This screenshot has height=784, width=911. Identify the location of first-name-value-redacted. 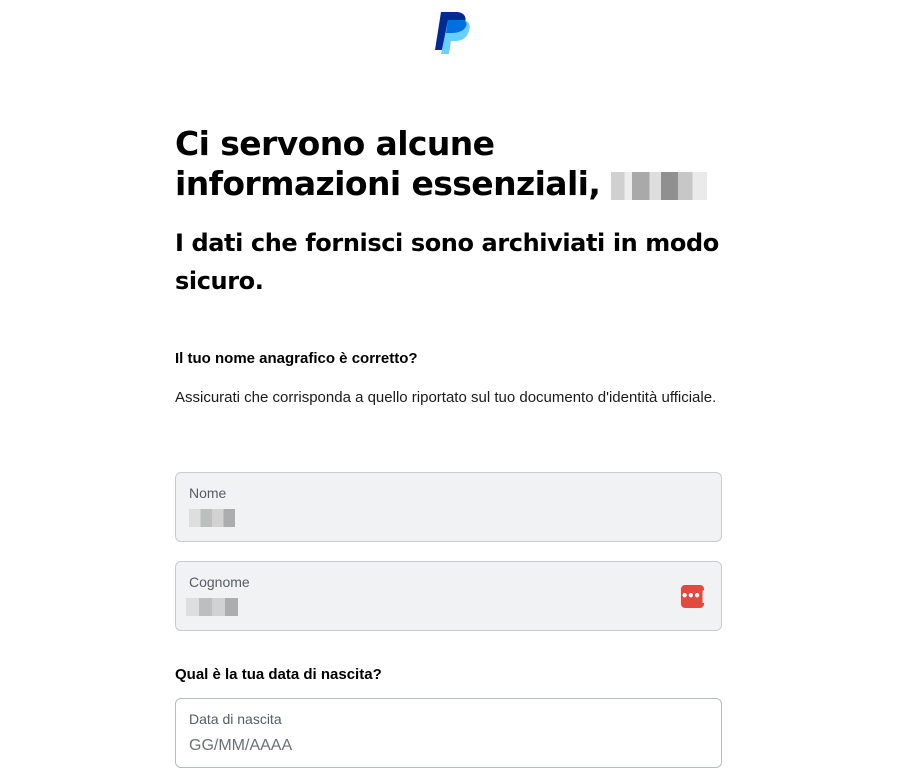
(212, 518).